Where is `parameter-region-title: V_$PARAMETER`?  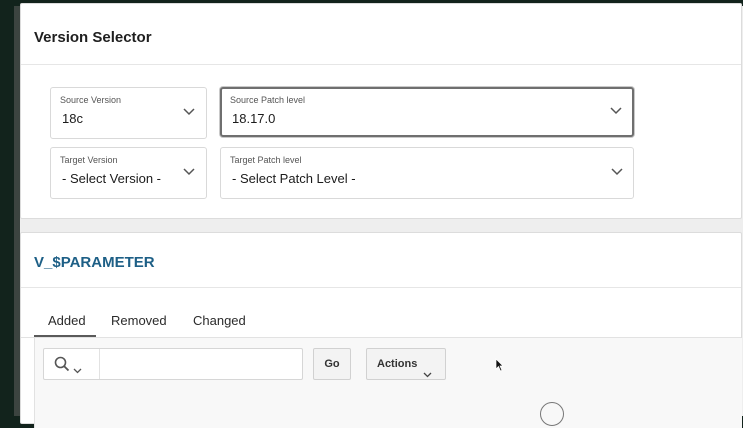 parameter-region-title: V_$PARAMETER is located at coordinates (94, 262).